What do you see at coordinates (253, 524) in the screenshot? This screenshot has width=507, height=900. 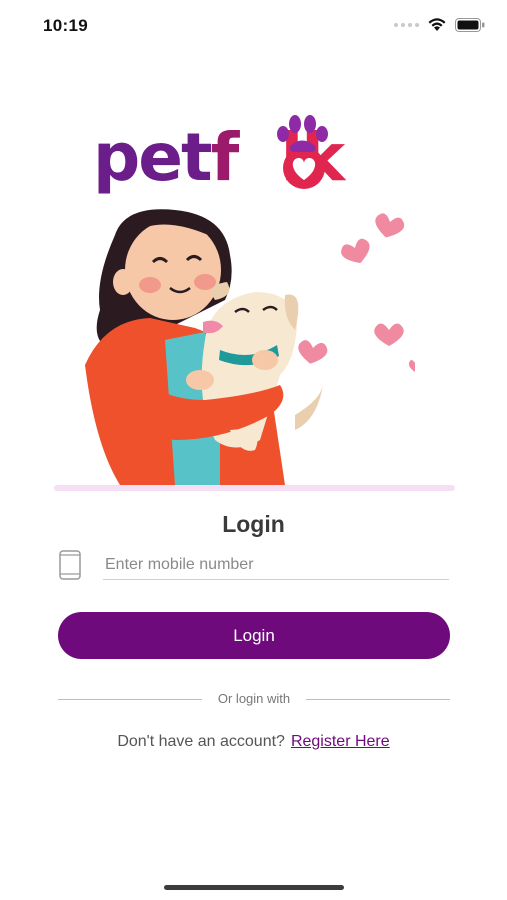 I see `login-title: Login` at bounding box center [253, 524].